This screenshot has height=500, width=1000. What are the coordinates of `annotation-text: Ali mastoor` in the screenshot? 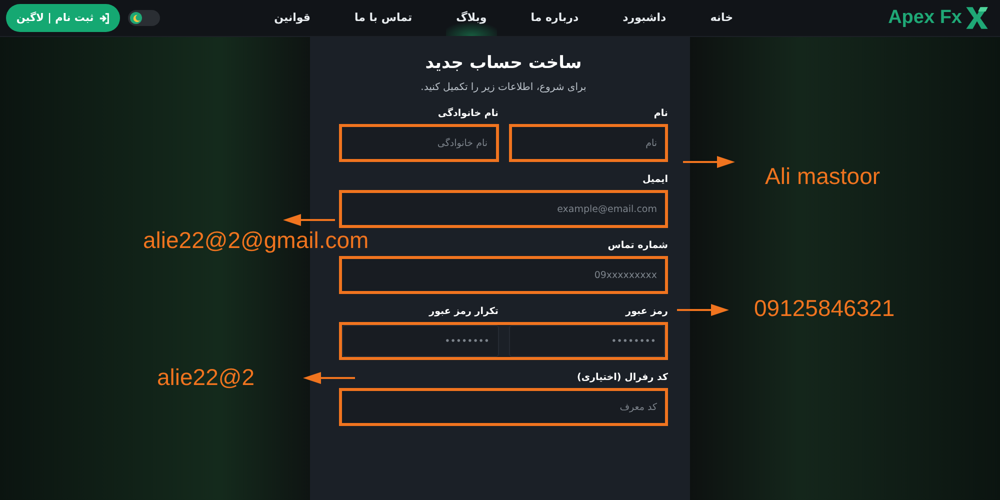 It's located at (822, 176).